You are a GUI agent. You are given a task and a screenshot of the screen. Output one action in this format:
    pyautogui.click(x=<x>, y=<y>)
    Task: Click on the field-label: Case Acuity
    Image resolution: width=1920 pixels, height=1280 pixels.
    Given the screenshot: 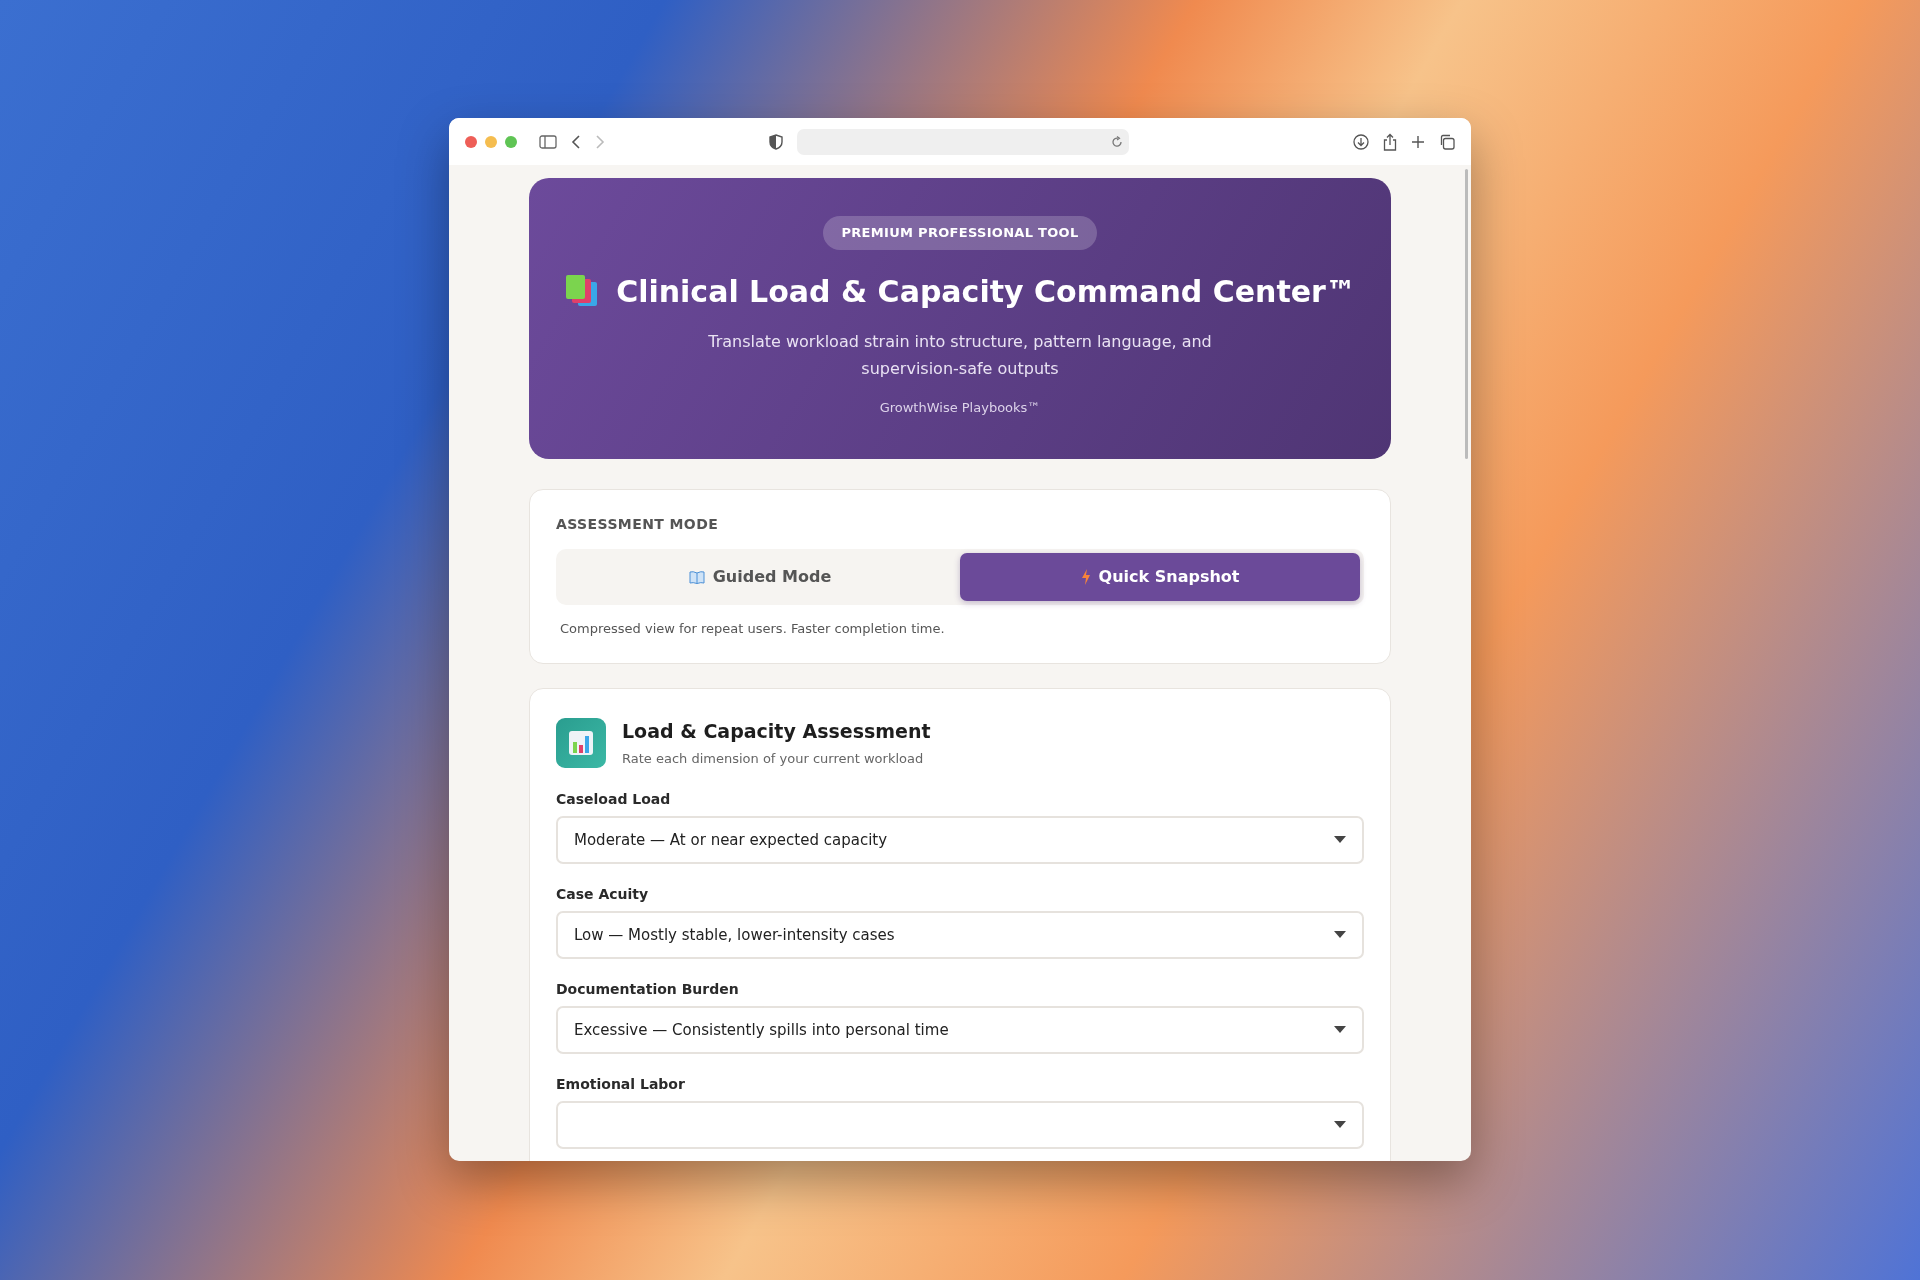 What is the action you would take?
    pyautogui.click(x=603, y=894)
    